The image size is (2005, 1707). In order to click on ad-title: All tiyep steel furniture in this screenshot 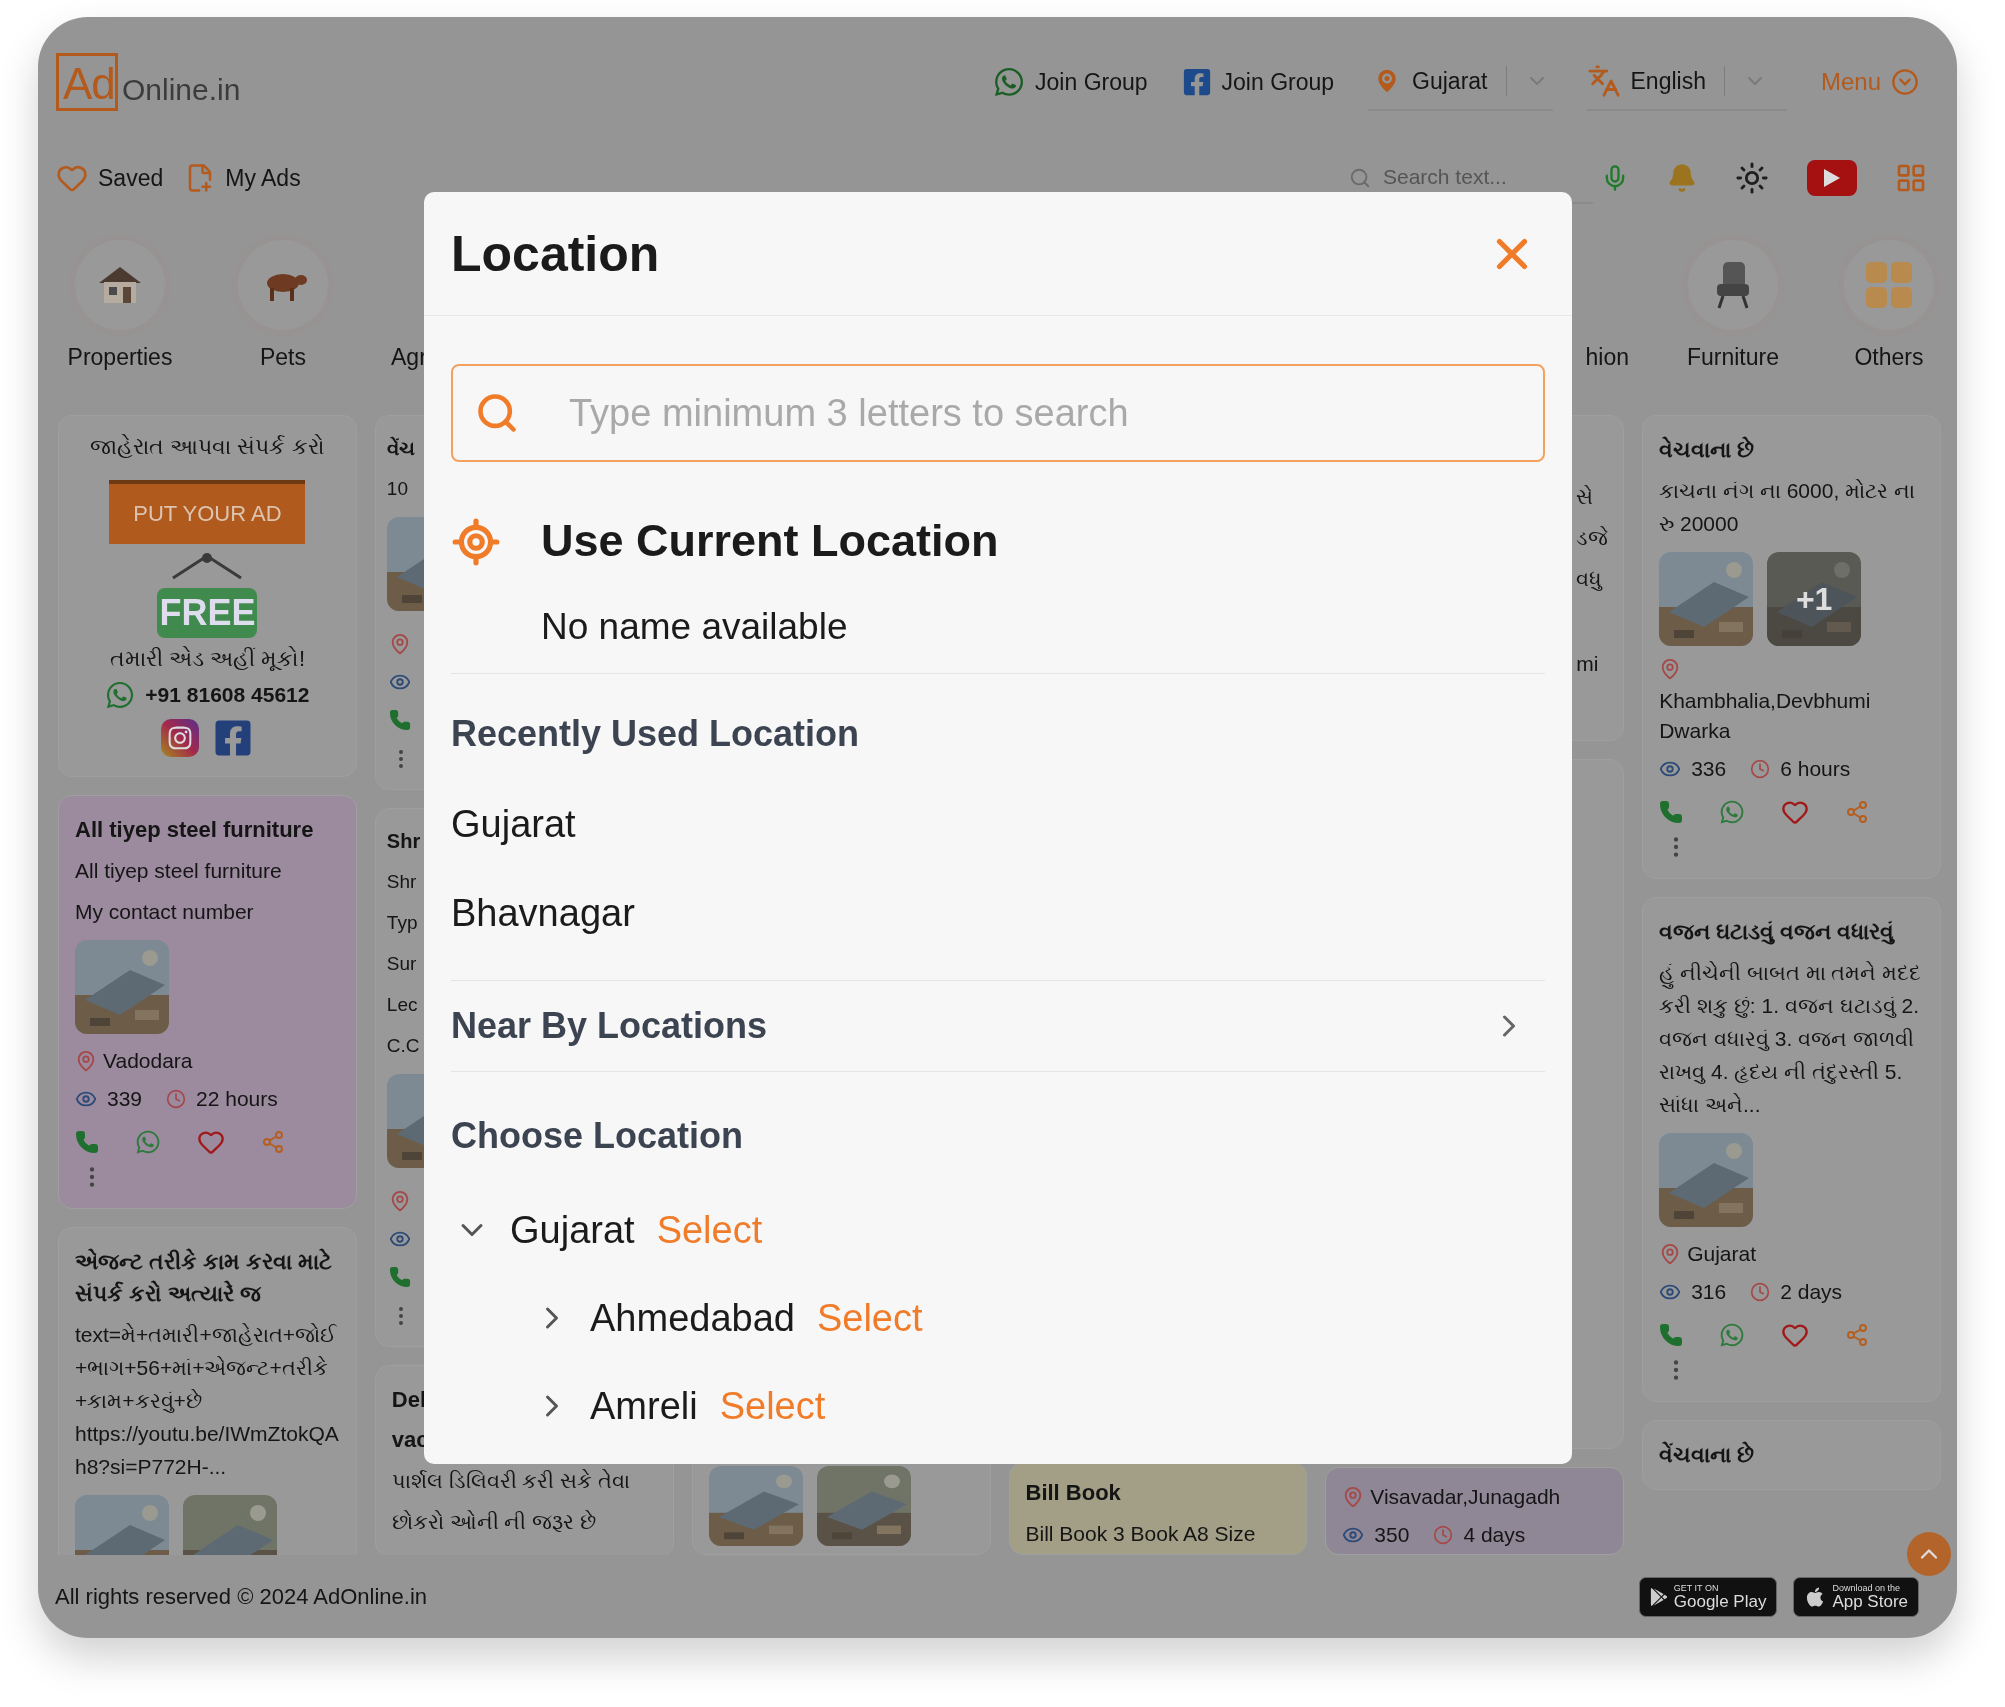, I will do `click(194, 830)`.